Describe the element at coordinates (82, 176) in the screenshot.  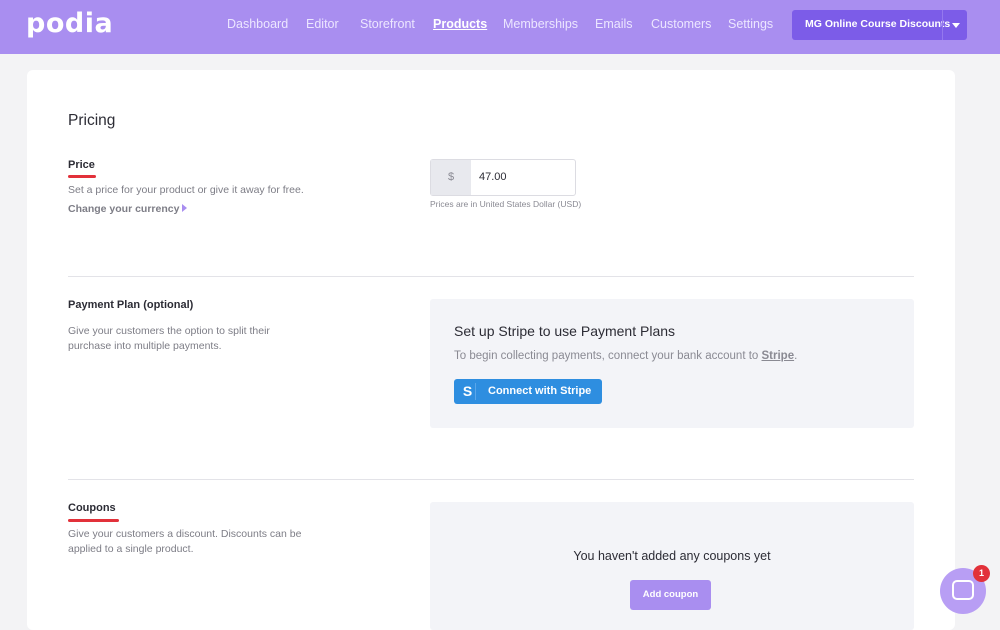
I see `price-underline` at that location.